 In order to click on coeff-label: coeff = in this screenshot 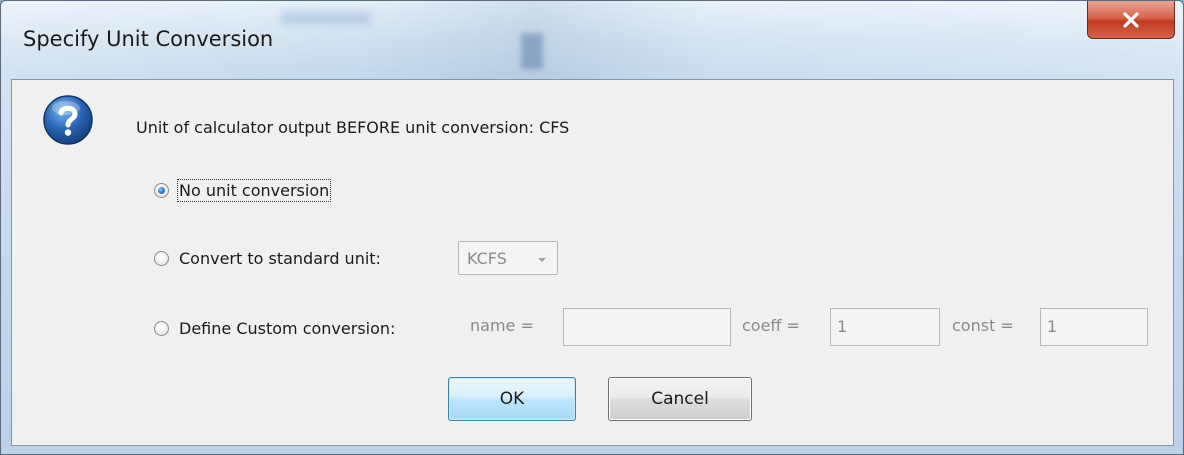, I will do `click(771, 325)`.